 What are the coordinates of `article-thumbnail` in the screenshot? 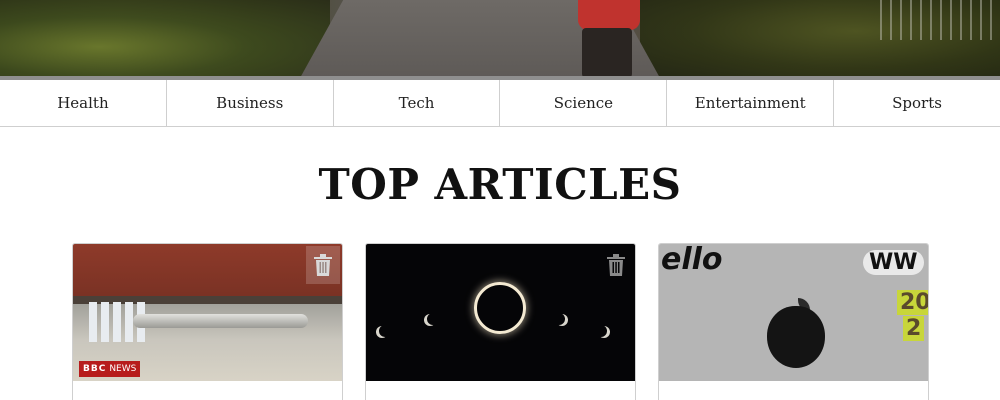 It's located at (500, 312).